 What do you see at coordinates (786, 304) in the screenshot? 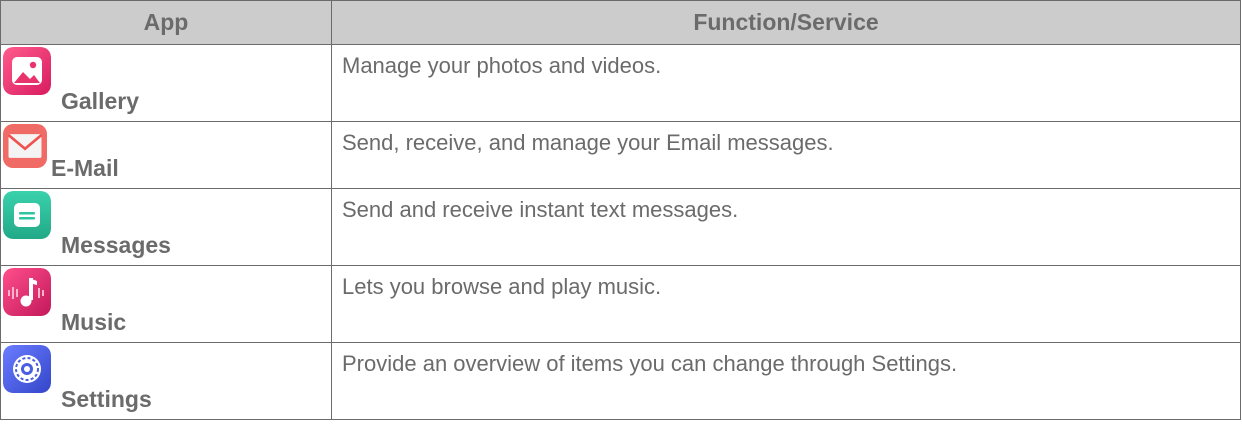
I see `function-cell: Lets you browse and play music.` at bounding box center [786, 304].